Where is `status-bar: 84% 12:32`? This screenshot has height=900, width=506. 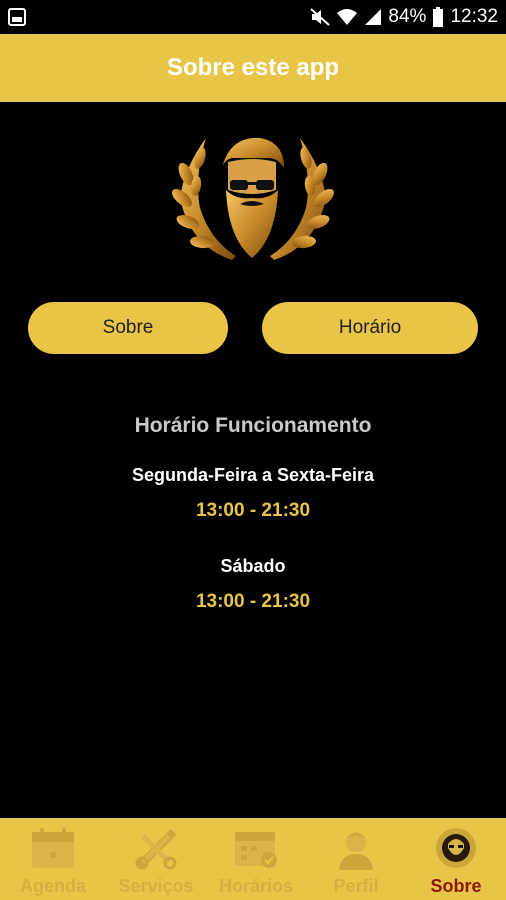
status-bar: 84% 12:32 is located at coordinates (253, 17).